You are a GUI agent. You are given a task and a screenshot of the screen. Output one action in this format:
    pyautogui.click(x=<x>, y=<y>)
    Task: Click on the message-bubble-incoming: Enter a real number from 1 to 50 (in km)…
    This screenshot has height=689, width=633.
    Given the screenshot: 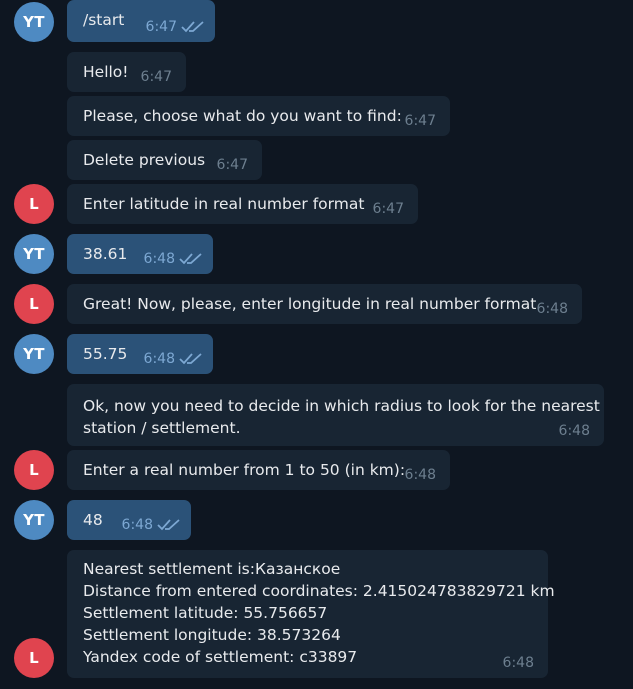 What is the action you would take?
    pyautogui.click(x=258, y=470)
    